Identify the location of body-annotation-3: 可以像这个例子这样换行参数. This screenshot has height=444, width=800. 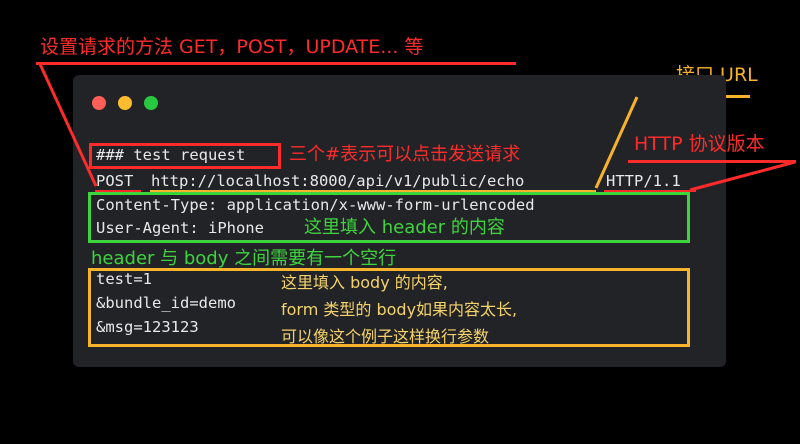
(385, 336).